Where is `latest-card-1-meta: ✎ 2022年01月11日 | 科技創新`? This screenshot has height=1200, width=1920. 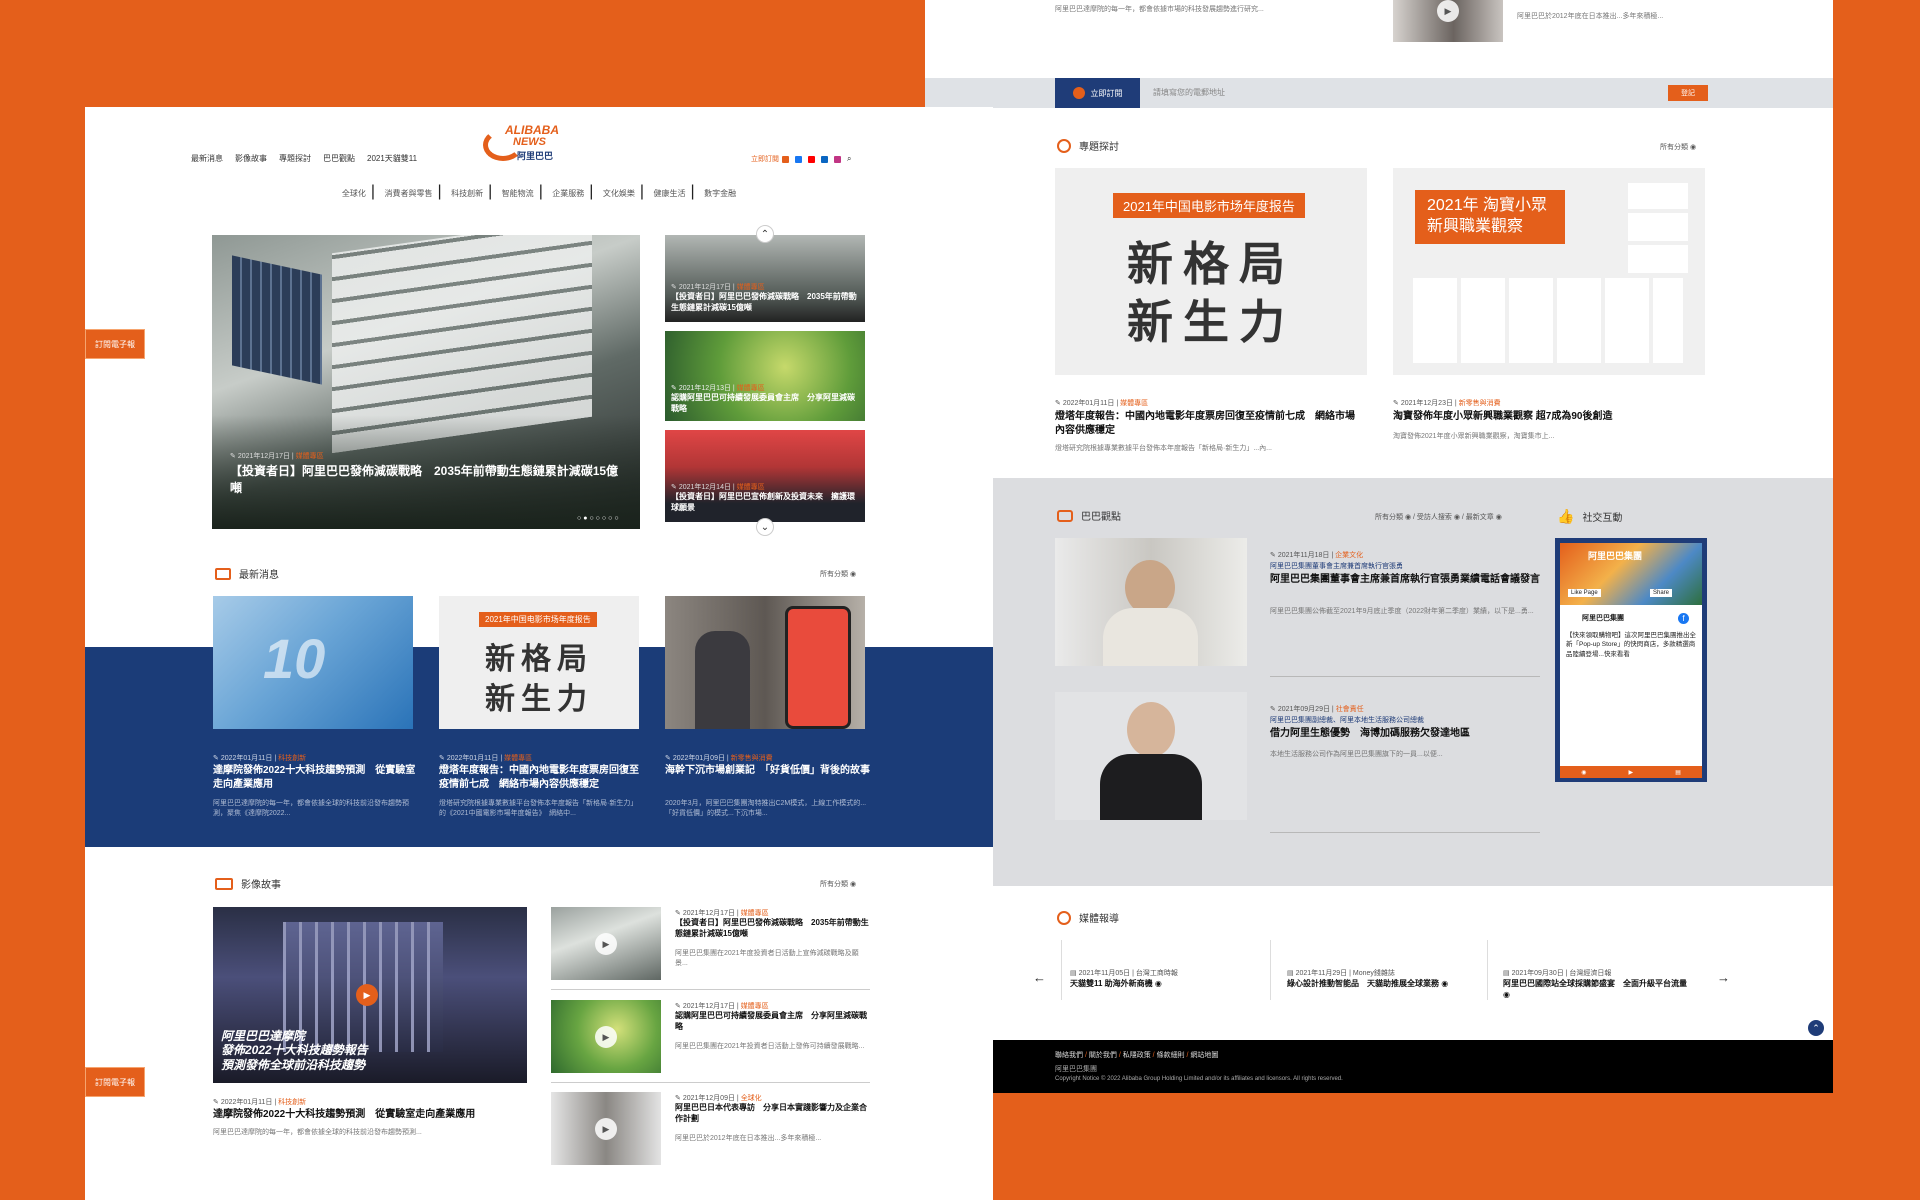
latest-card-1-meta: ✎ 2022年01月11日 | 科技創新 is located at coordinates (260, 758).